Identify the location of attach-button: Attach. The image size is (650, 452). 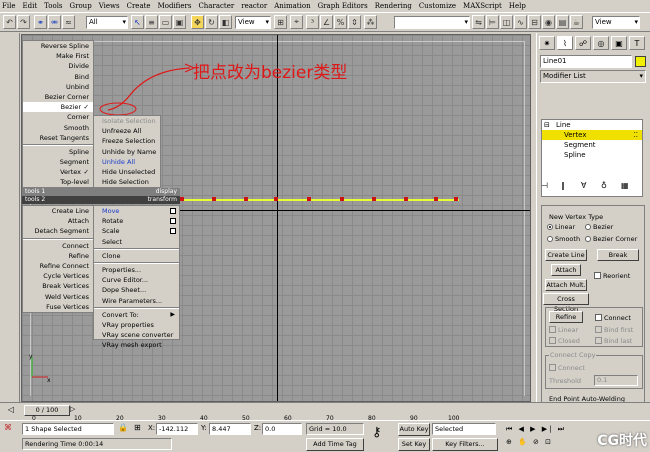
(566, 270).